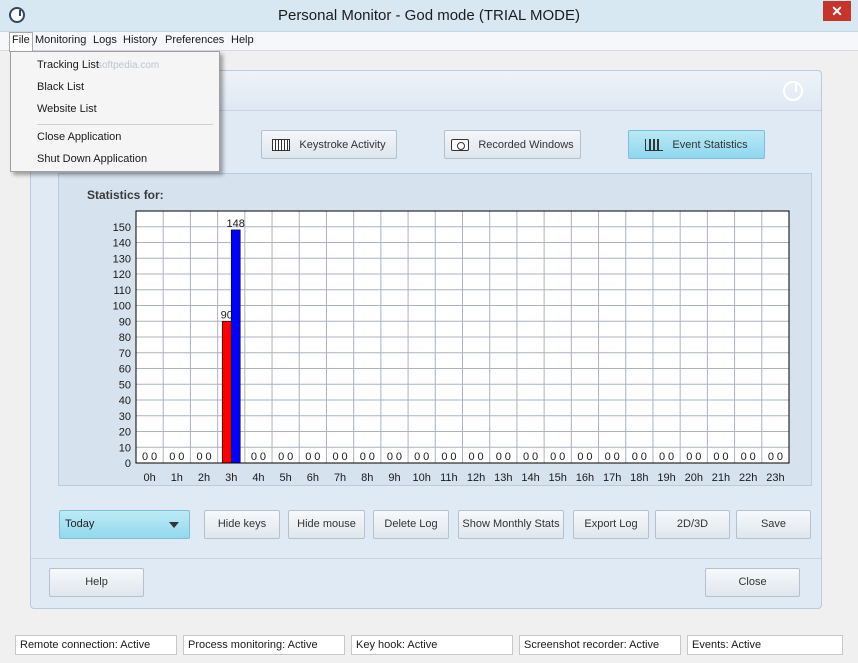 The height and width of the screenshot is (663, 858). What do you see at coordinates (258, 478) in the screenshot?
I see `x-tick-label: 4h` at bounding box center [258, 478].